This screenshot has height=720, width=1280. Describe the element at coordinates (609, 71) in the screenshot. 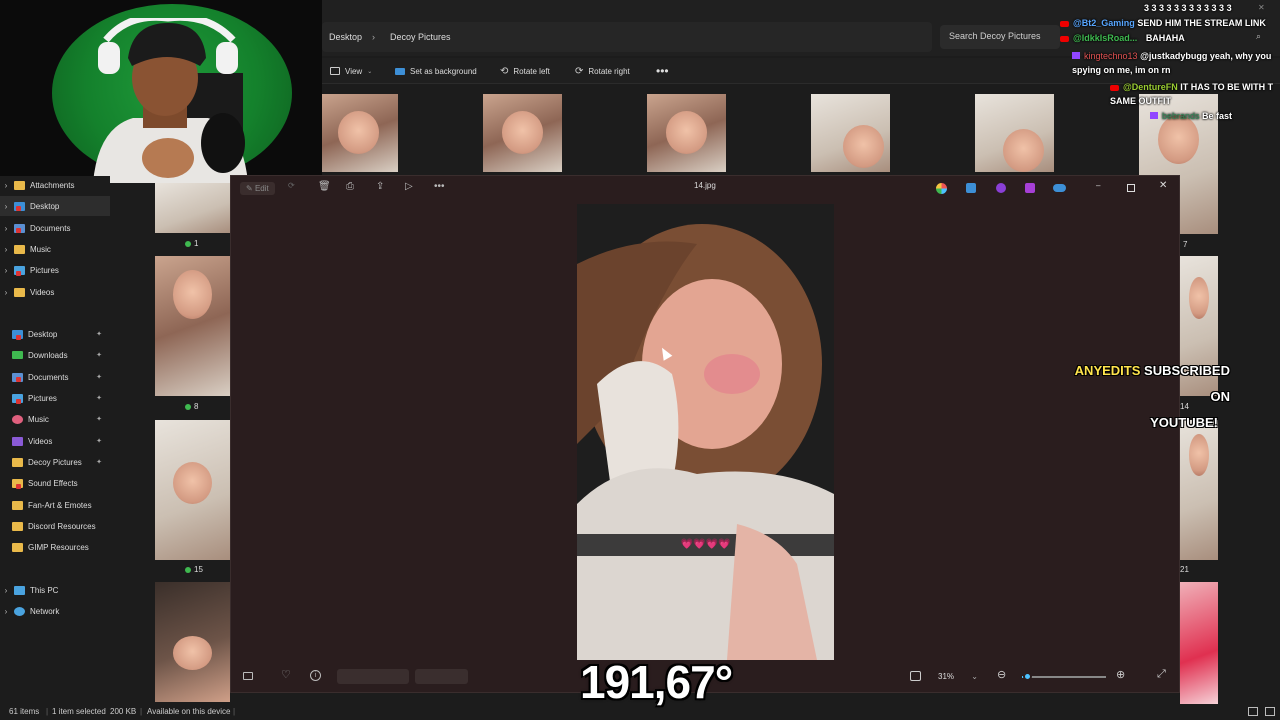

I see `rotate-right-label: Rotate right` at that location.